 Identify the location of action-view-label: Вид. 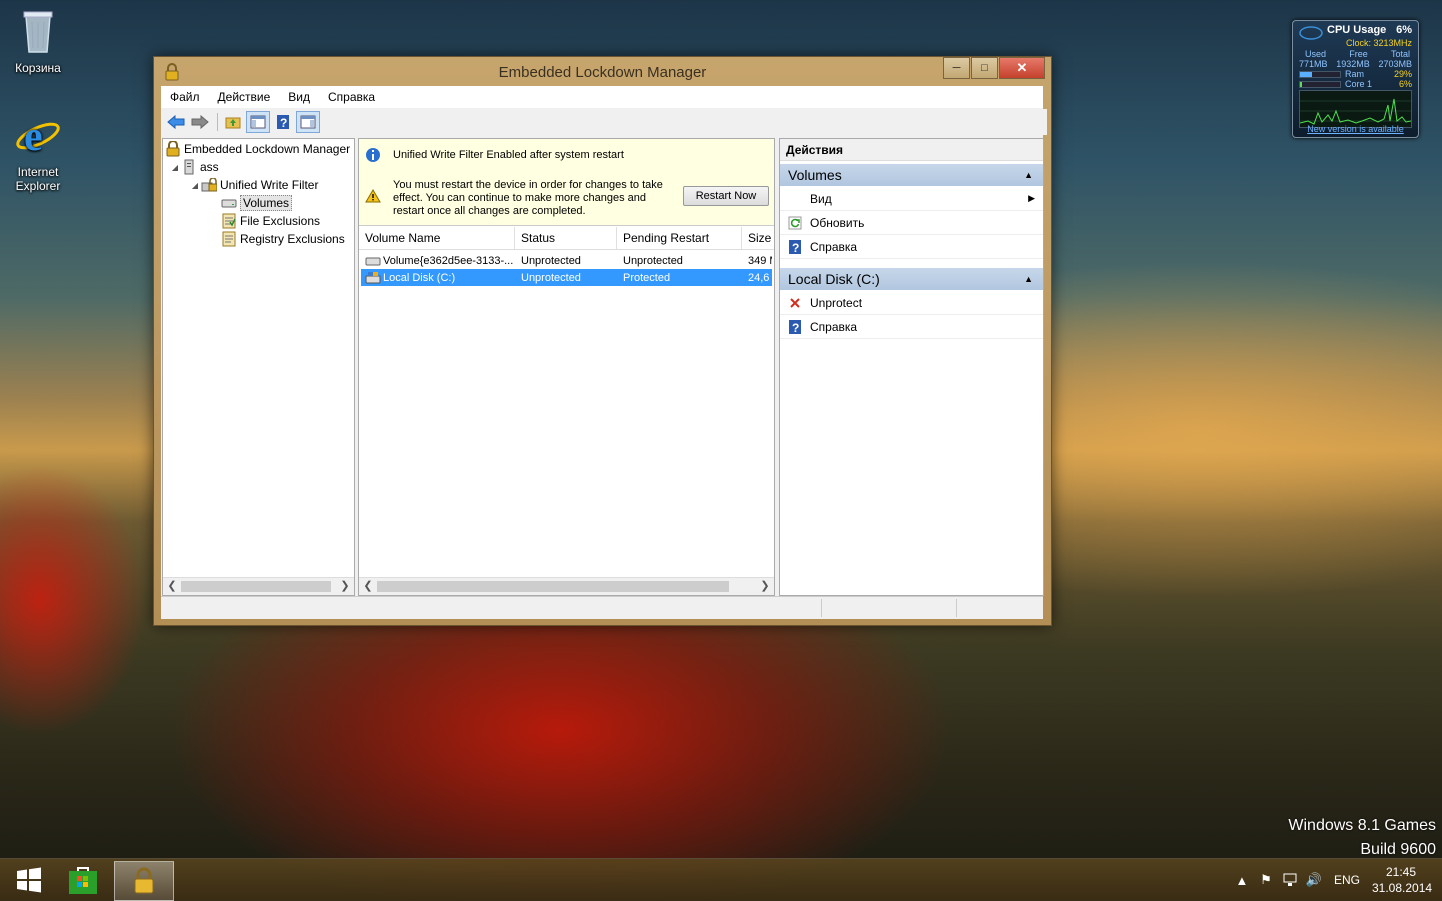
(821, 198).